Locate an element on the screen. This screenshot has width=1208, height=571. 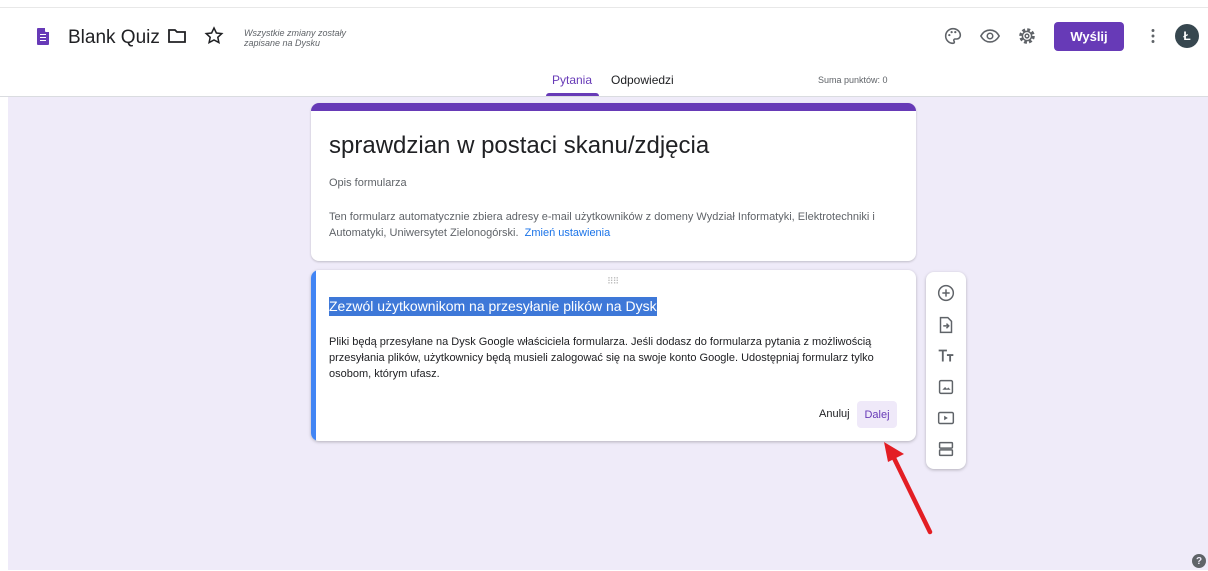
eye-icon is located at coordinates (990, 36).